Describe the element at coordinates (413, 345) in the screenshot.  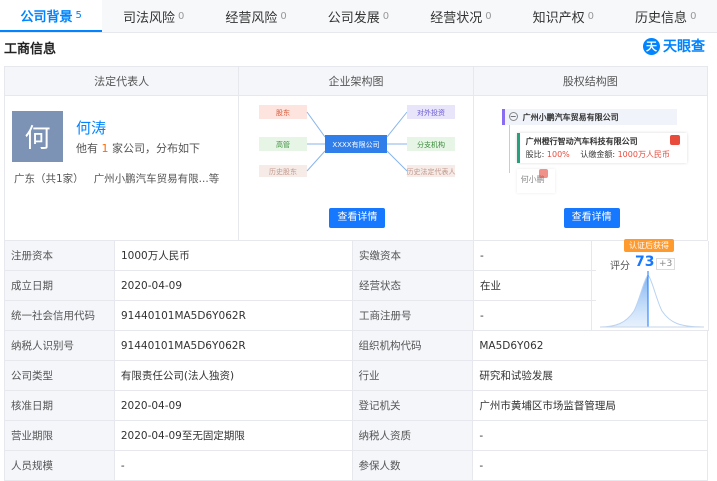
I see `label-org-code: 组织机构代码` at that location.